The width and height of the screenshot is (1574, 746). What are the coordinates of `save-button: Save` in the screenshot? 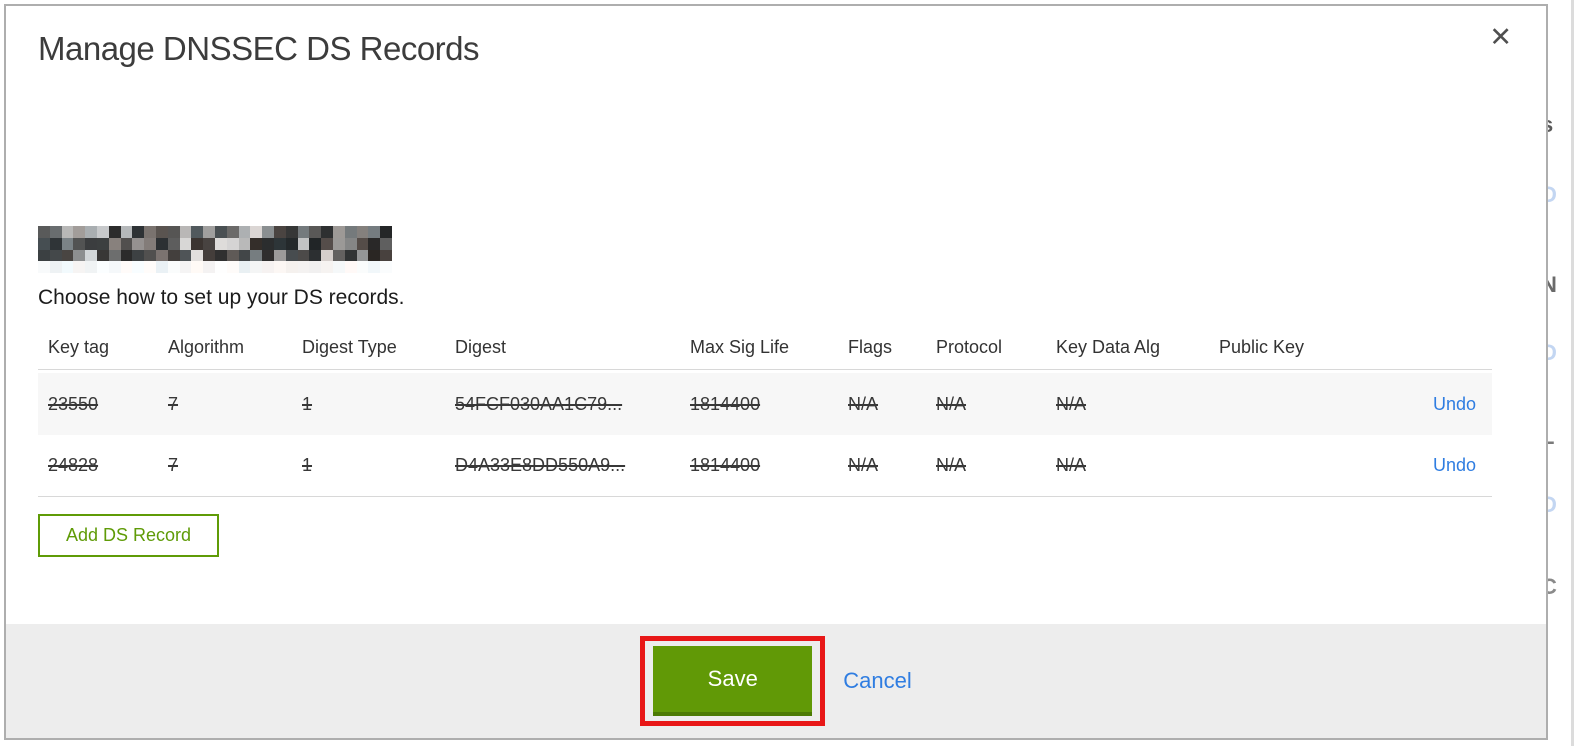 It's located at (733, 681).